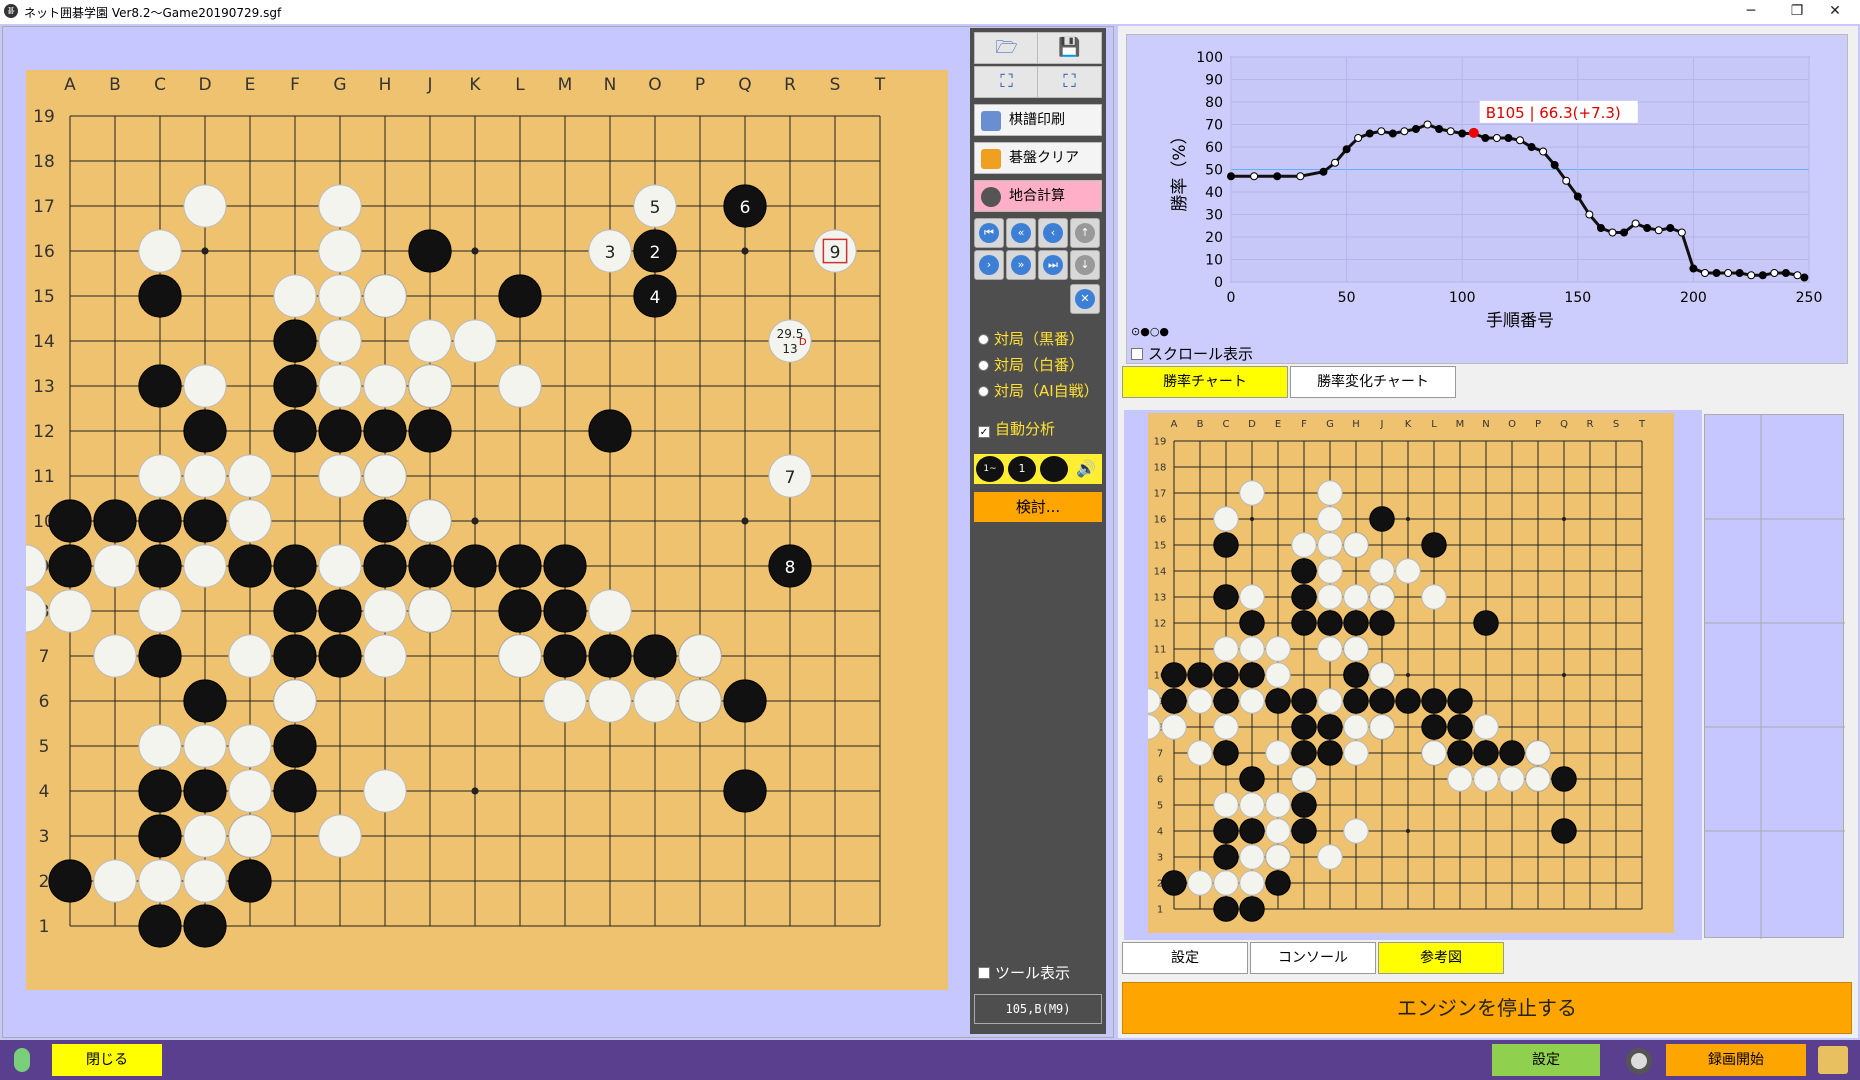  I want to click on first-move-button: ⏮, so click(989, 233).